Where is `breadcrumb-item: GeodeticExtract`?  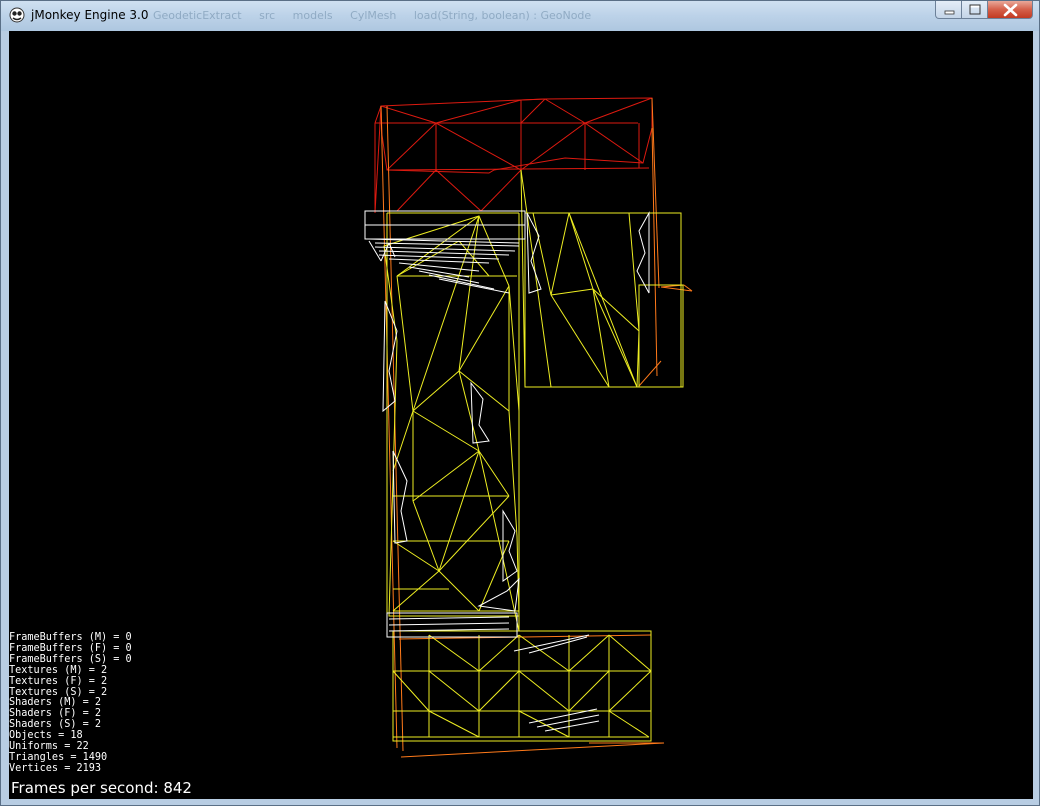 breadcrumb-item: GeodeticExtract is located at coordinates (197, 15).